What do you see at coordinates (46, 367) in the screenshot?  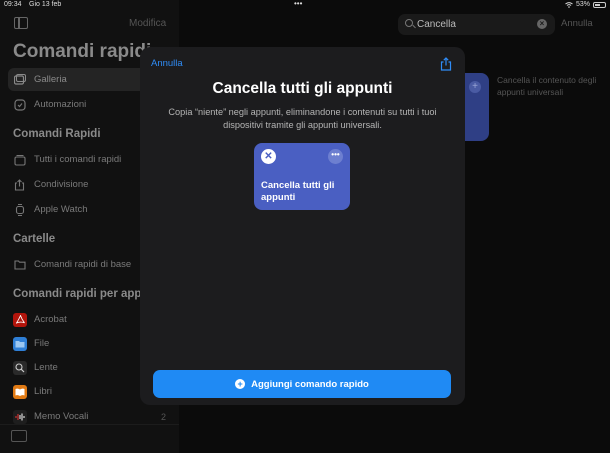 I see `sidebar-item-label: Lente` at bounding box center [46, 367].